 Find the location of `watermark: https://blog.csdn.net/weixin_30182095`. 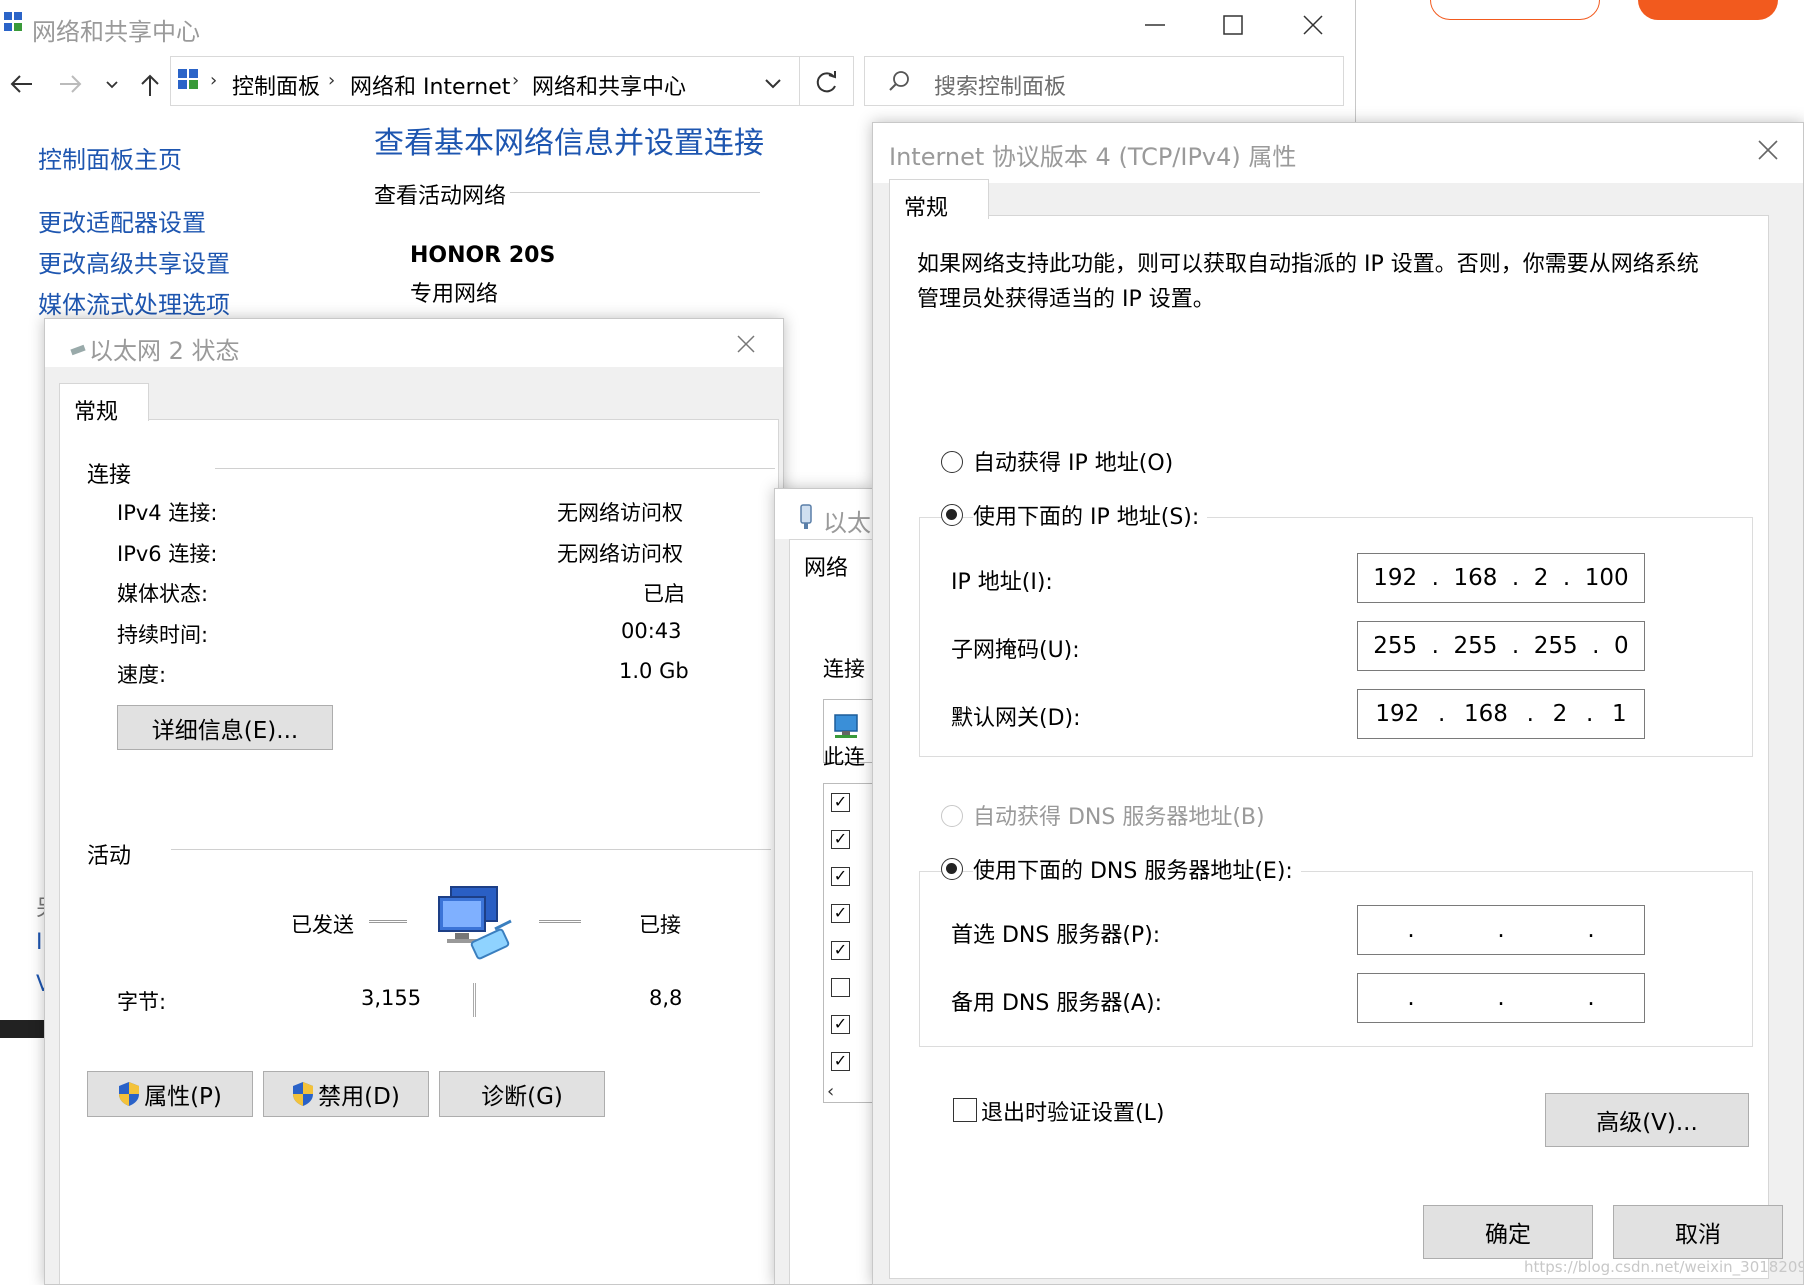

watermark: https://blog.csdn.net/weixin_30182095 is located at coordinates (1664, 1267).